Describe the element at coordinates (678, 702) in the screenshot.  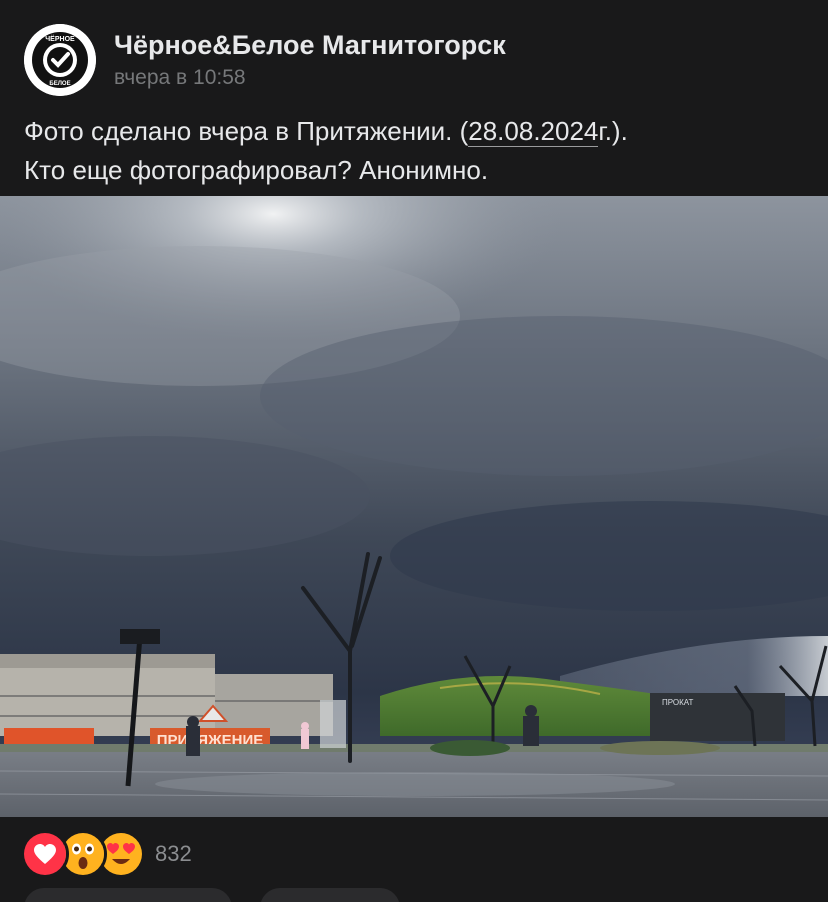
I see `photo-booth-text: ПРОКАТ` at that location.